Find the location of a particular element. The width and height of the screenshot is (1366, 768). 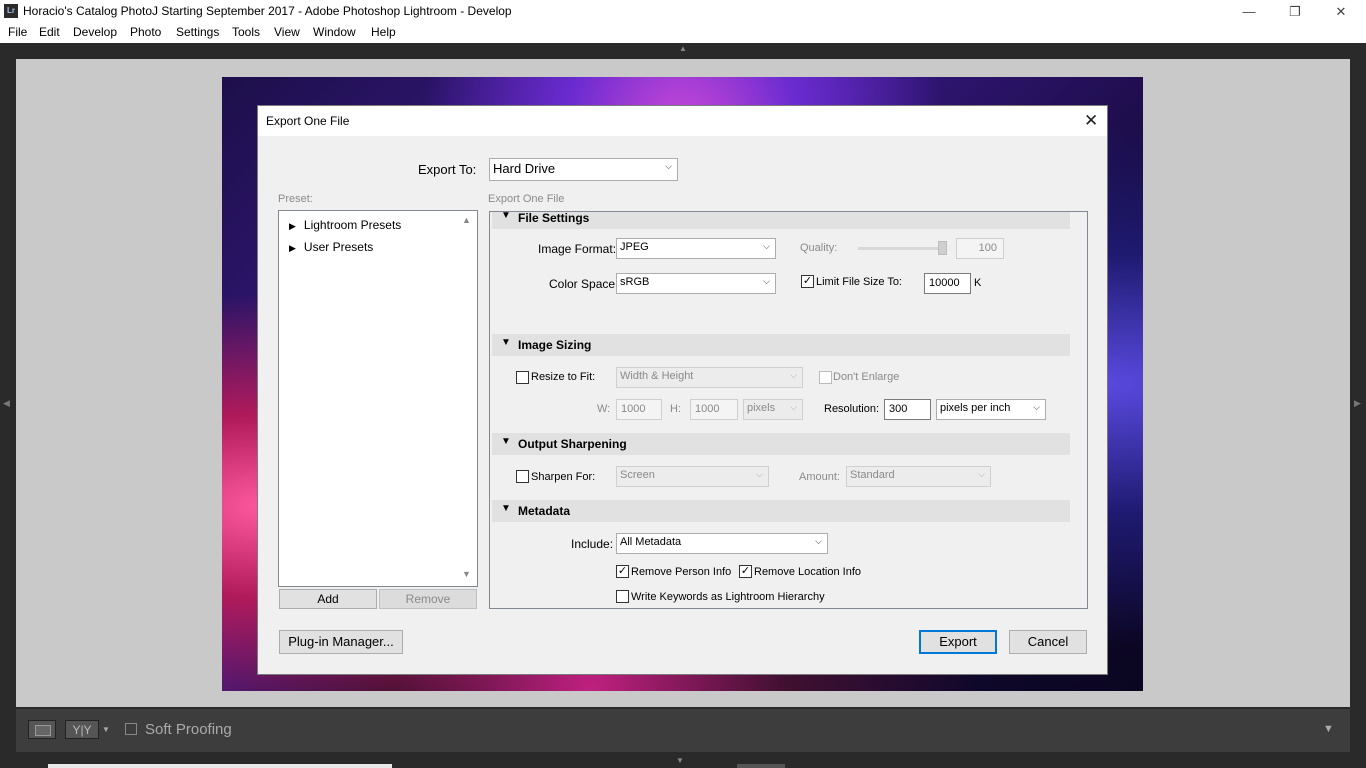

filmstrip-edge is located at coordinates (220, 766).